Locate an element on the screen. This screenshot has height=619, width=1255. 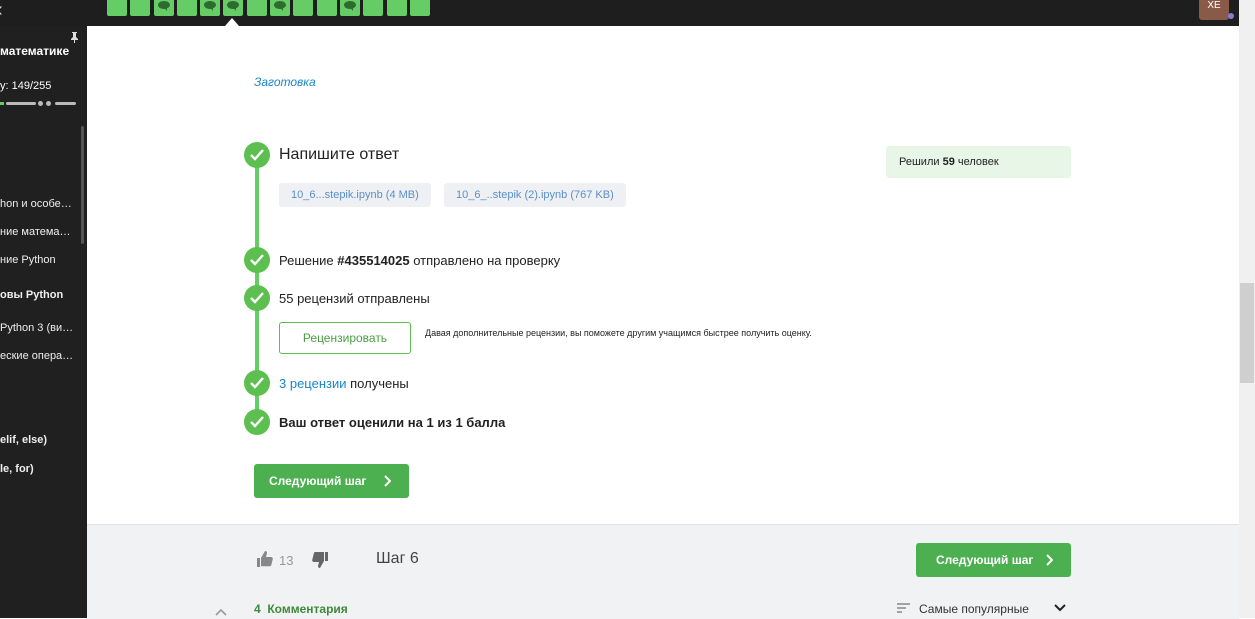
avatar: ХЕ is located at coordinates (1214, 10).